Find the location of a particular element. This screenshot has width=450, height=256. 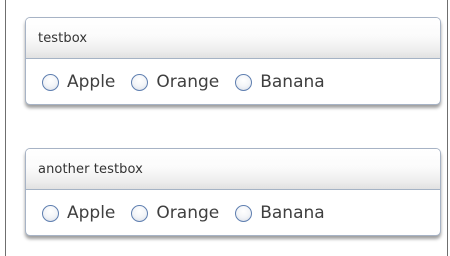

fieldset-legend-label: testbox is located at coordinates (63, 38).